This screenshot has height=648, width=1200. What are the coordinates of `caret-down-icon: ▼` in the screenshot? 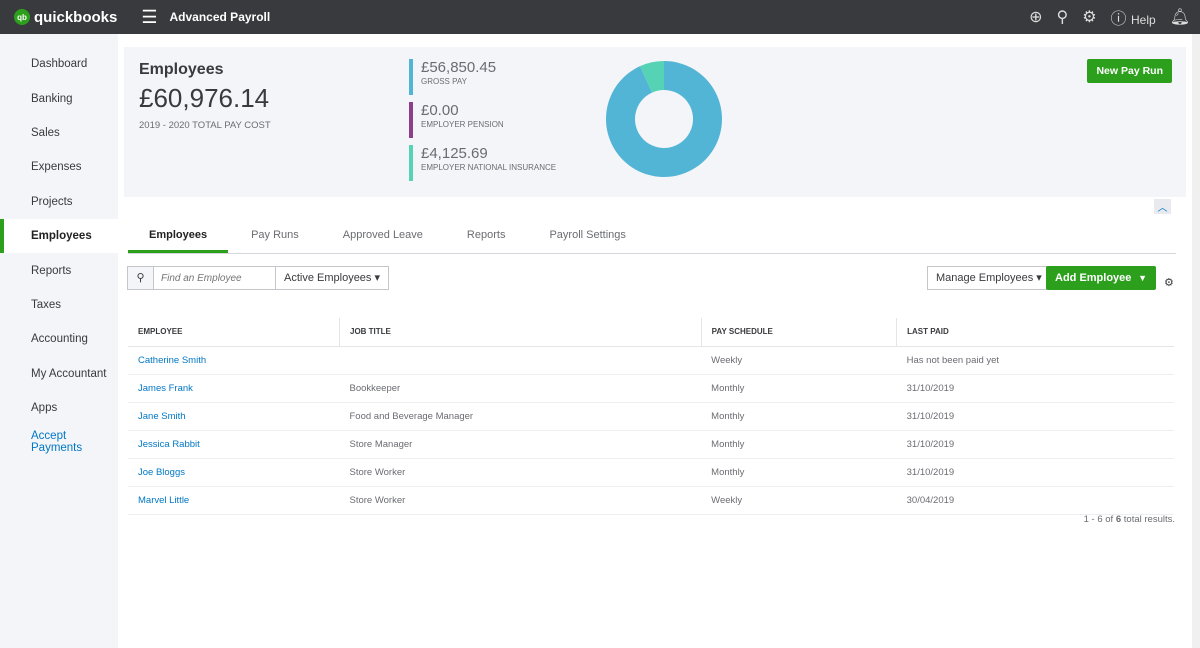 It's located at (1142, 278).